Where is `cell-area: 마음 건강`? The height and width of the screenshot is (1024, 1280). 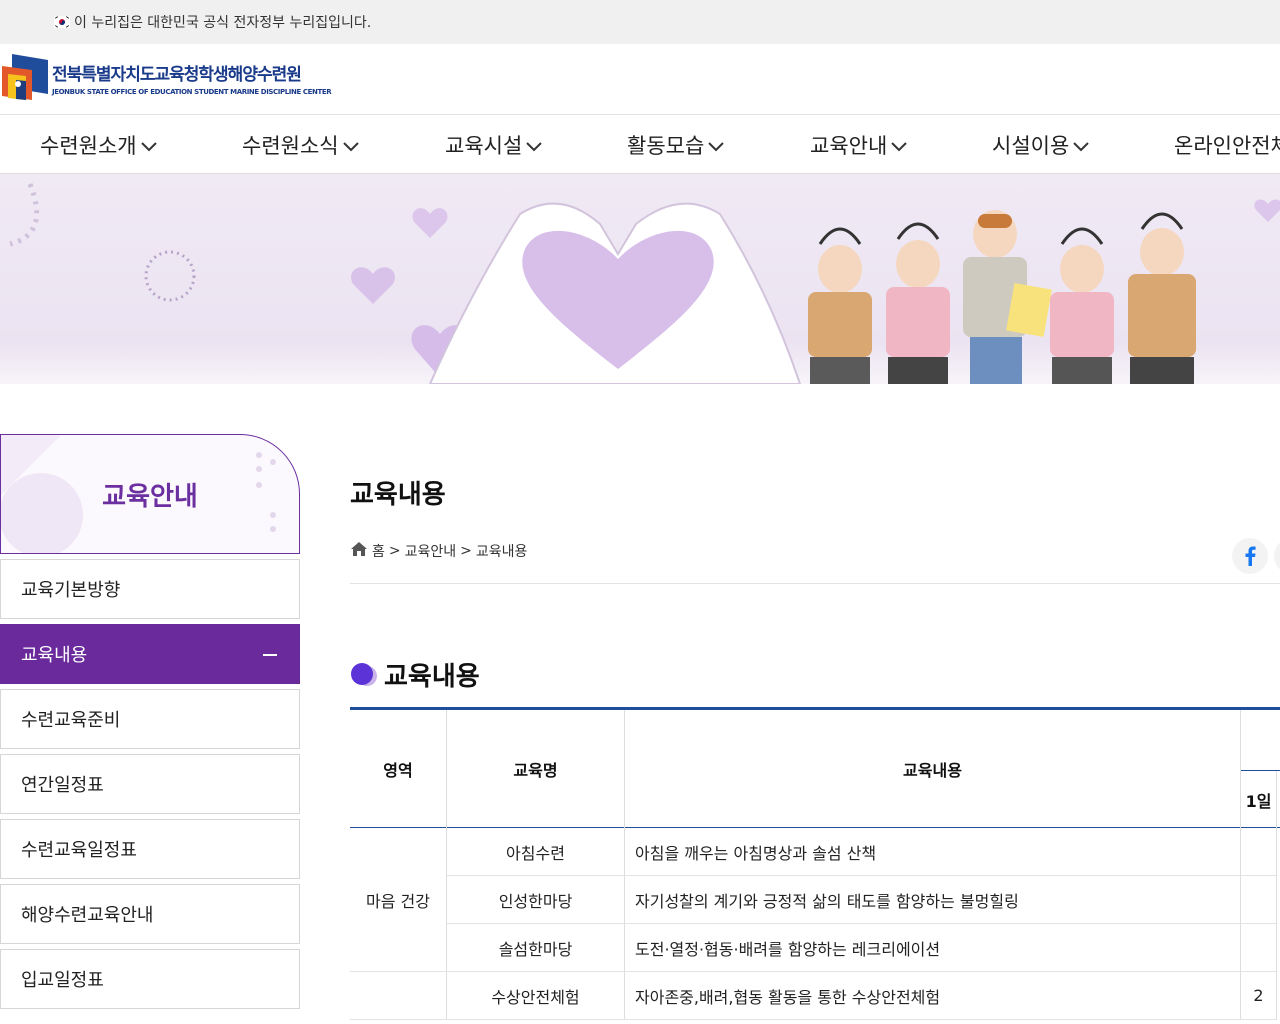
cell-area: 마음 건강 is located at coordinates (398, 900).